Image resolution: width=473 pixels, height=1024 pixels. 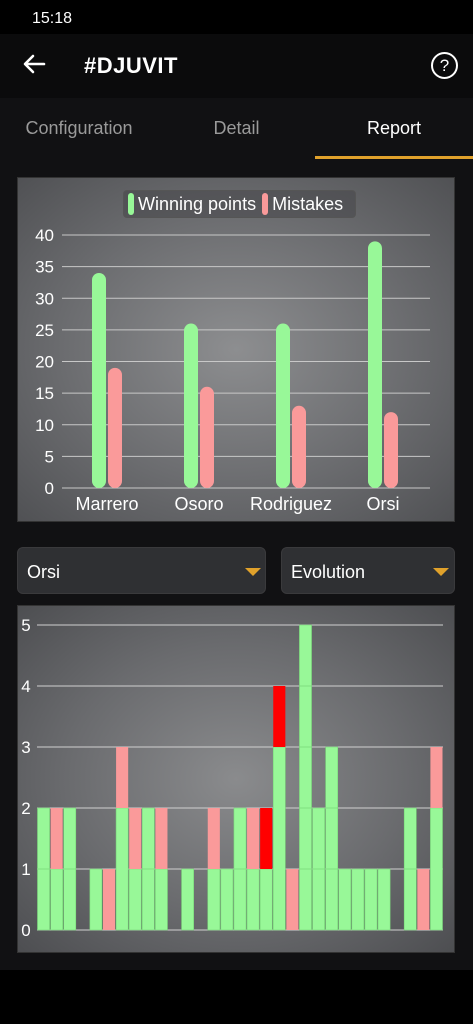 I want to click on tab-bar: Configuration Detail Report, so click(x=236, y=128).